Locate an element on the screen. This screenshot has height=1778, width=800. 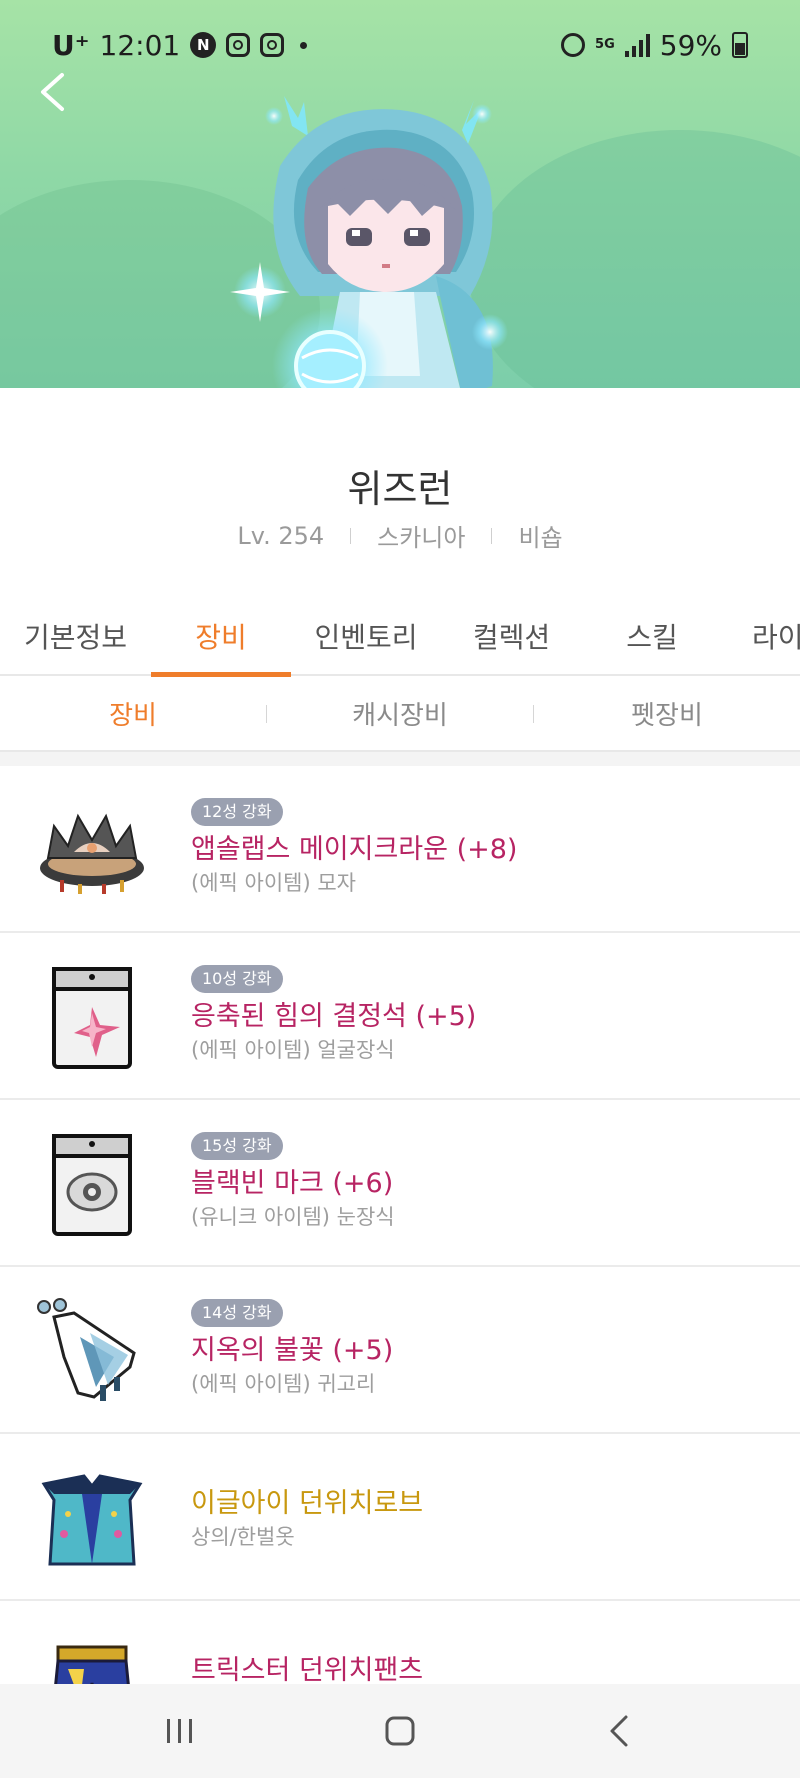
equipment-type: (에픽 아이템) 모자 is located at coordinates (273, 883).